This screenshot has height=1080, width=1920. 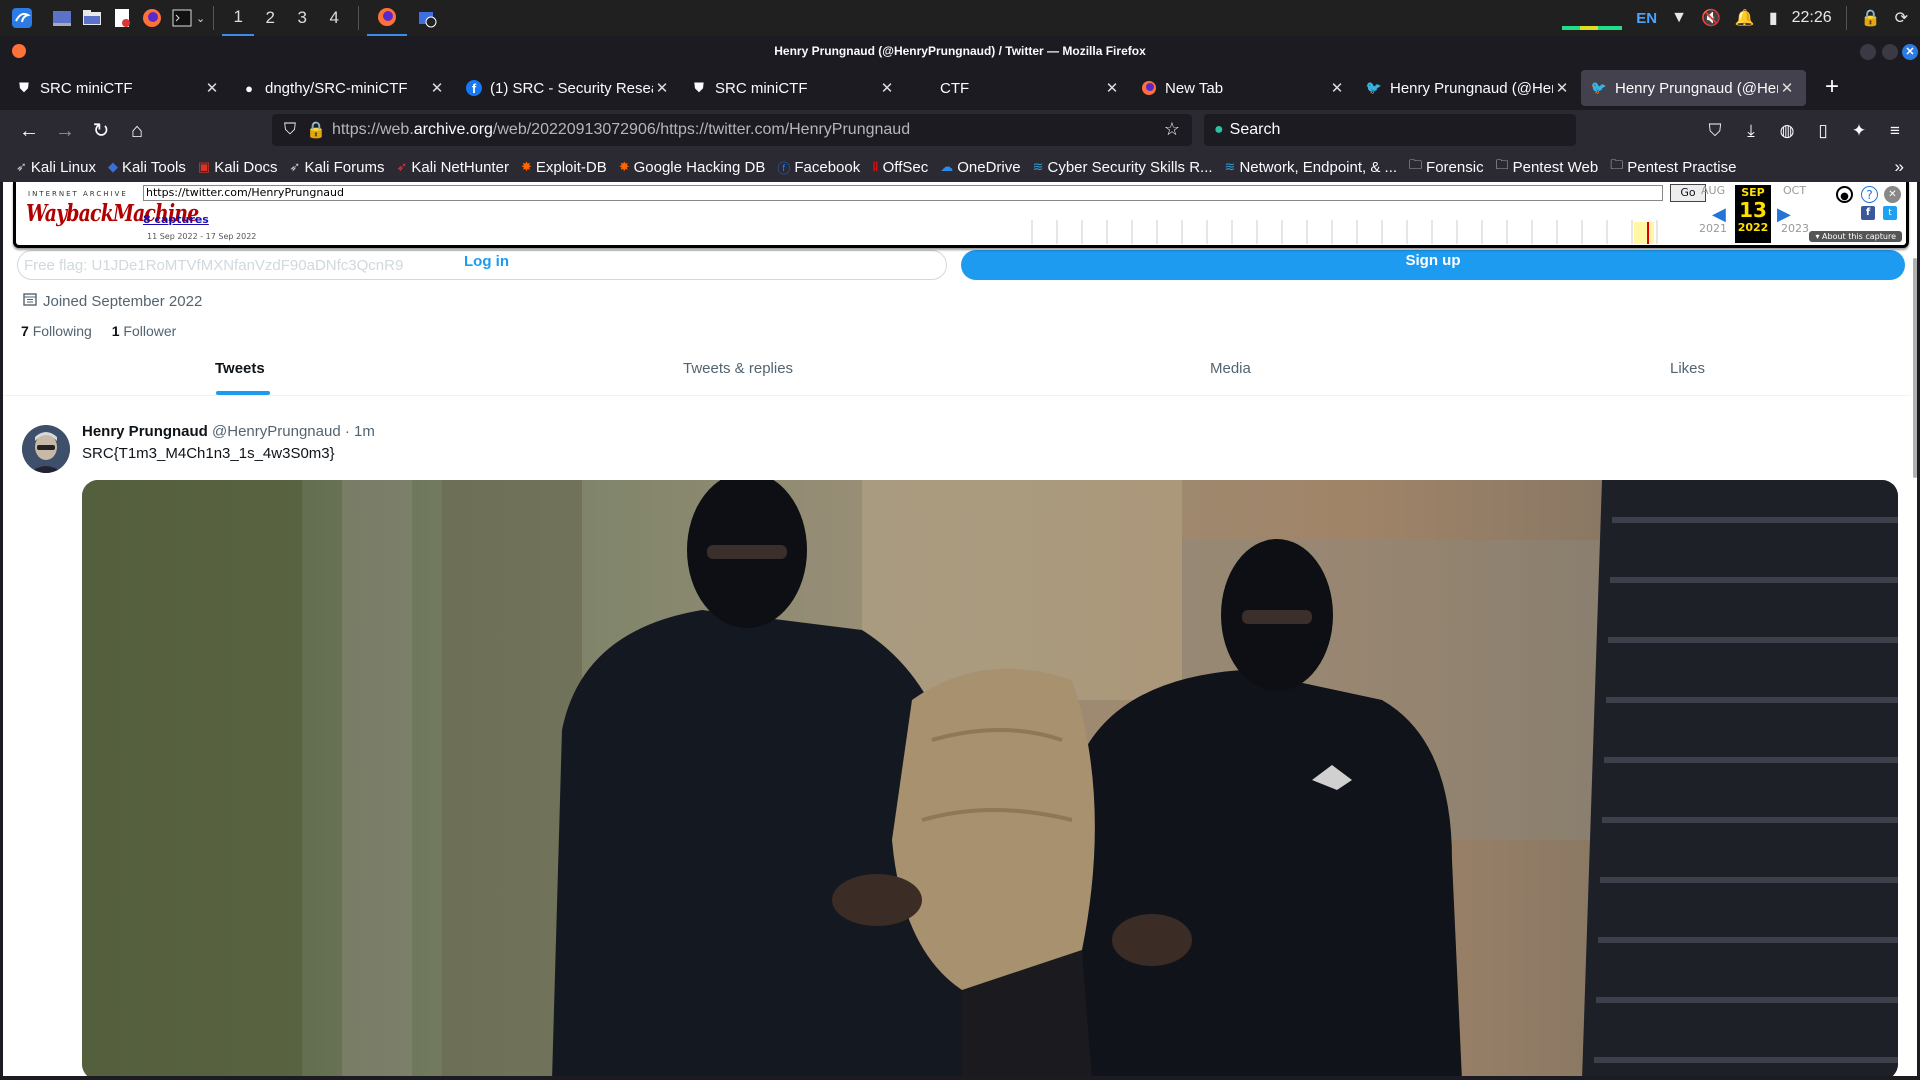 What do you see at coordinates (1646, 18) in the screenshot?
I see `language-indicator: EN` at bounding box center [1646, 18].